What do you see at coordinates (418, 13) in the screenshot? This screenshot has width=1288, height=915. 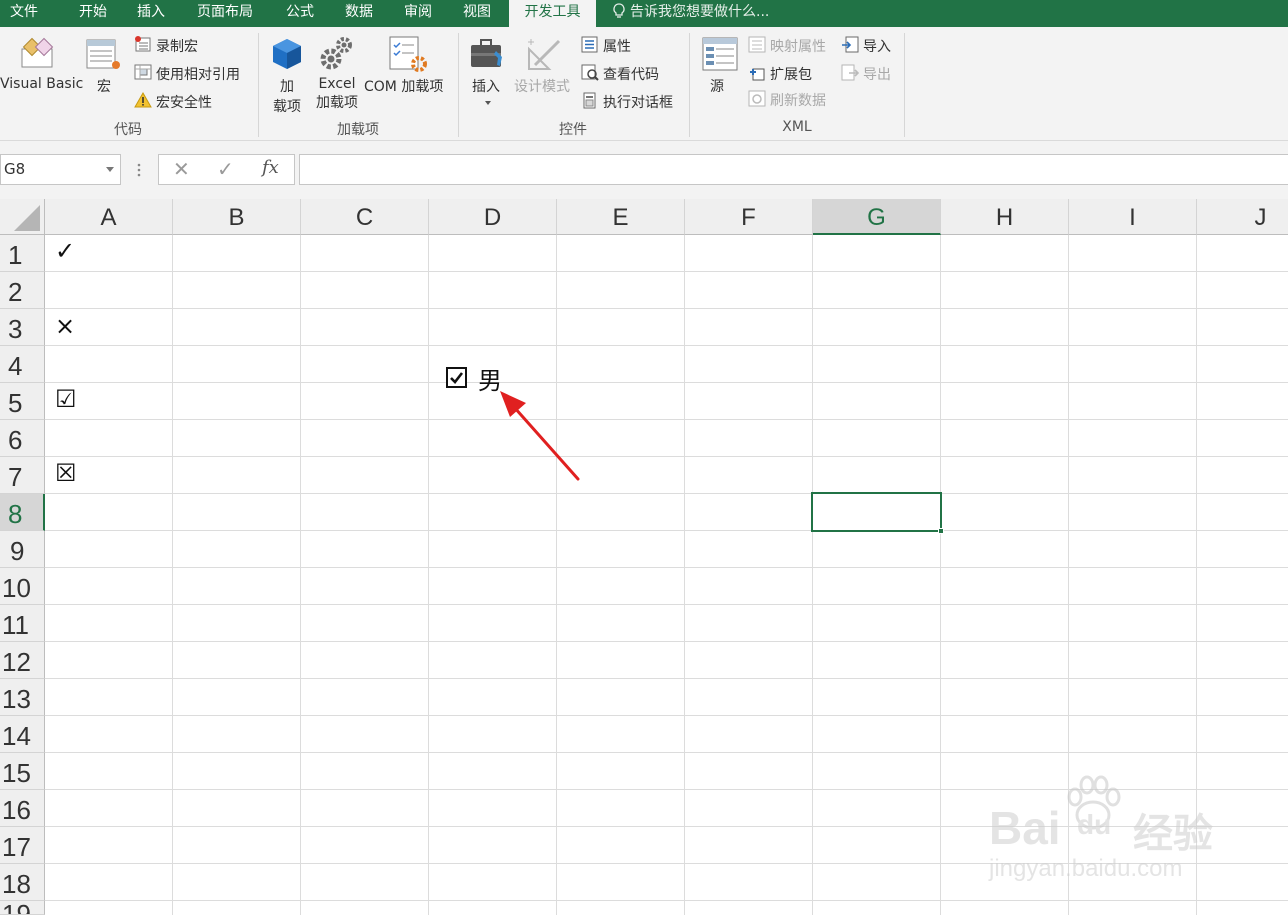 I see `tab-review: 审阅` at bounding box center [418, 13].